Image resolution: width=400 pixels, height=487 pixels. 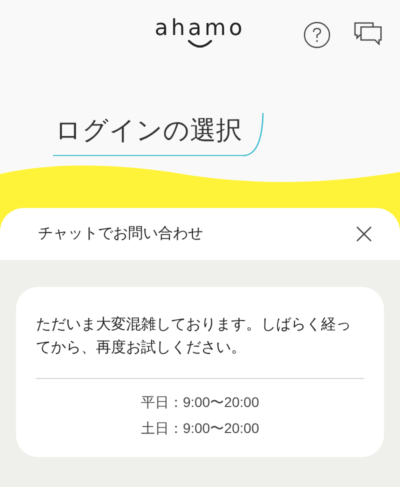 What do you see at coordinates (199, 44) in the screenshot?
I see `smile-icon` at bounding box center [199, 44].